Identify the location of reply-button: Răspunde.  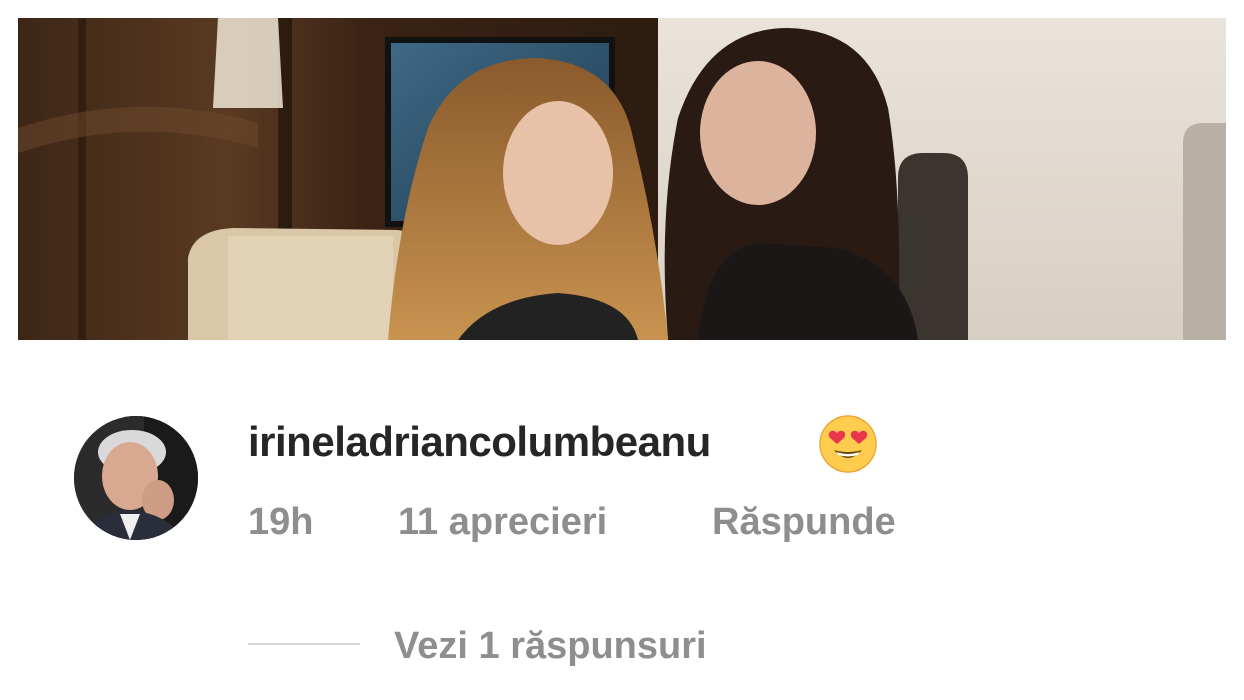
(804, 522).